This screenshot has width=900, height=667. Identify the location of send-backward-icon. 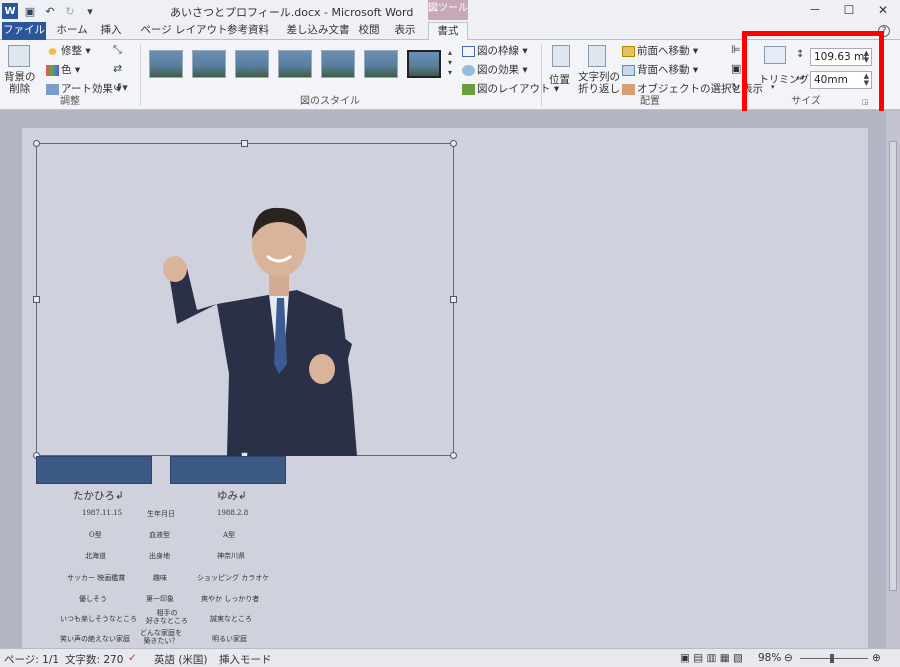
(628, 70).